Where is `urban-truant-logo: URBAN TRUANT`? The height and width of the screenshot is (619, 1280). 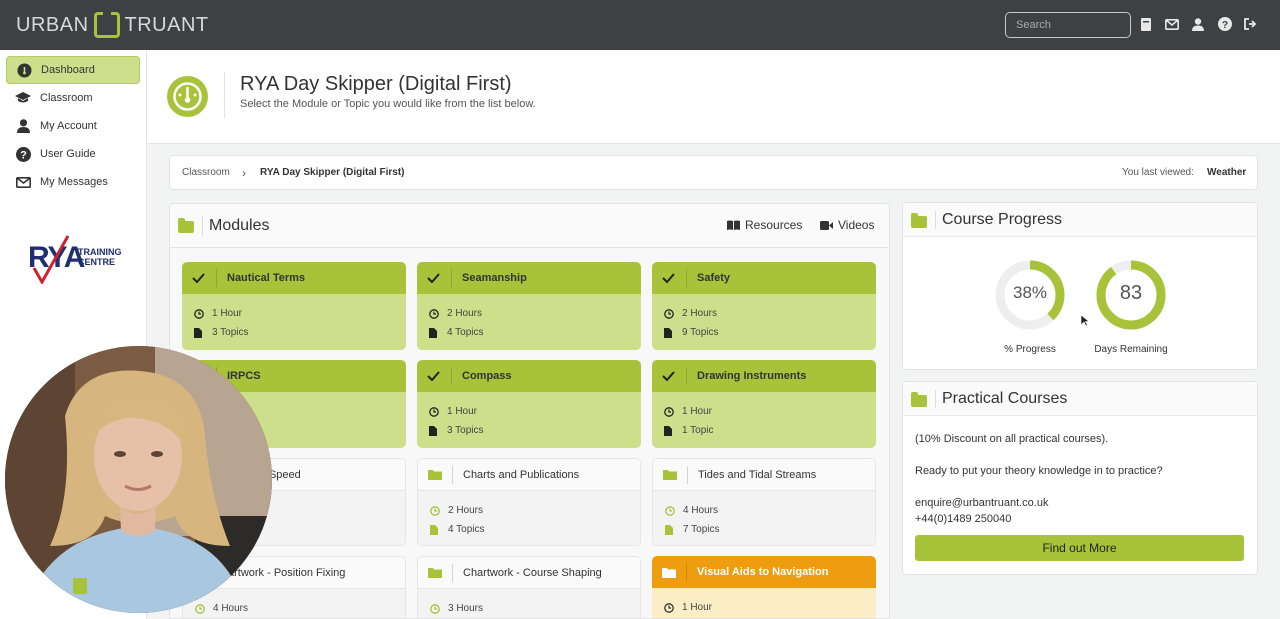 urban-truant-logo: URBAN TRUANT is located at coordinates (112, 25).